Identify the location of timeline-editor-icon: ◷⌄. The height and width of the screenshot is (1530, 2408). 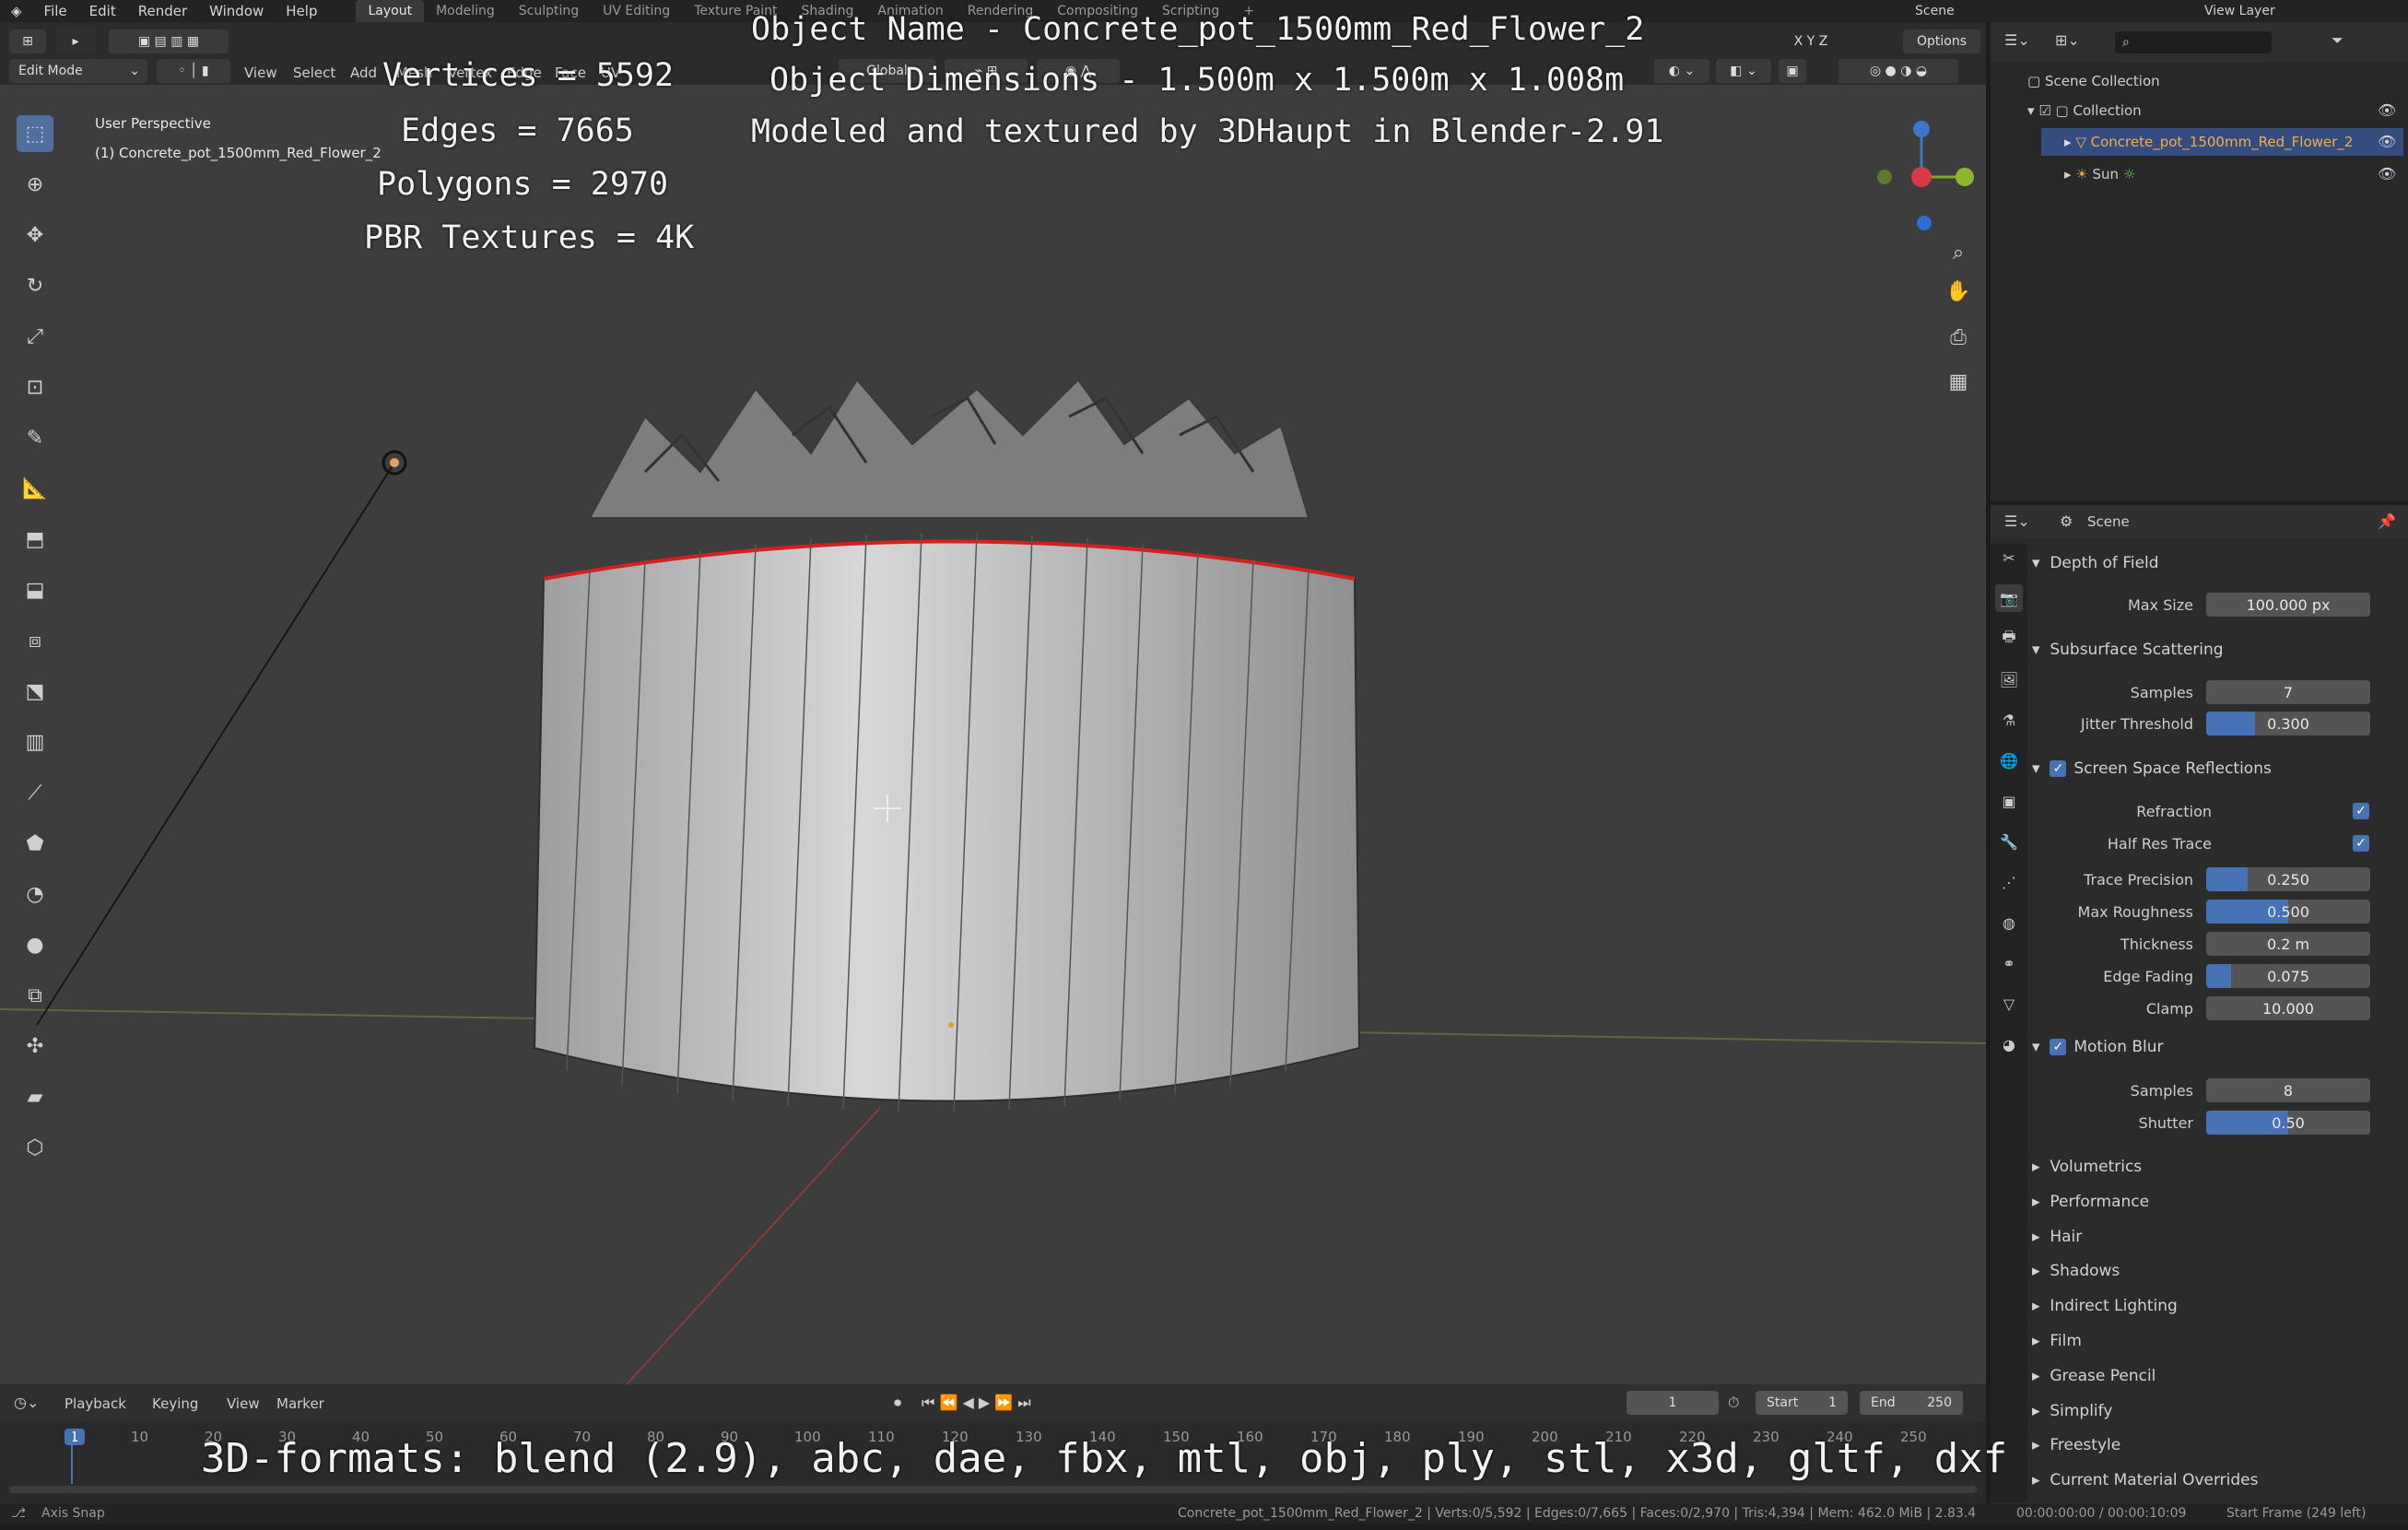
(26, 1402).